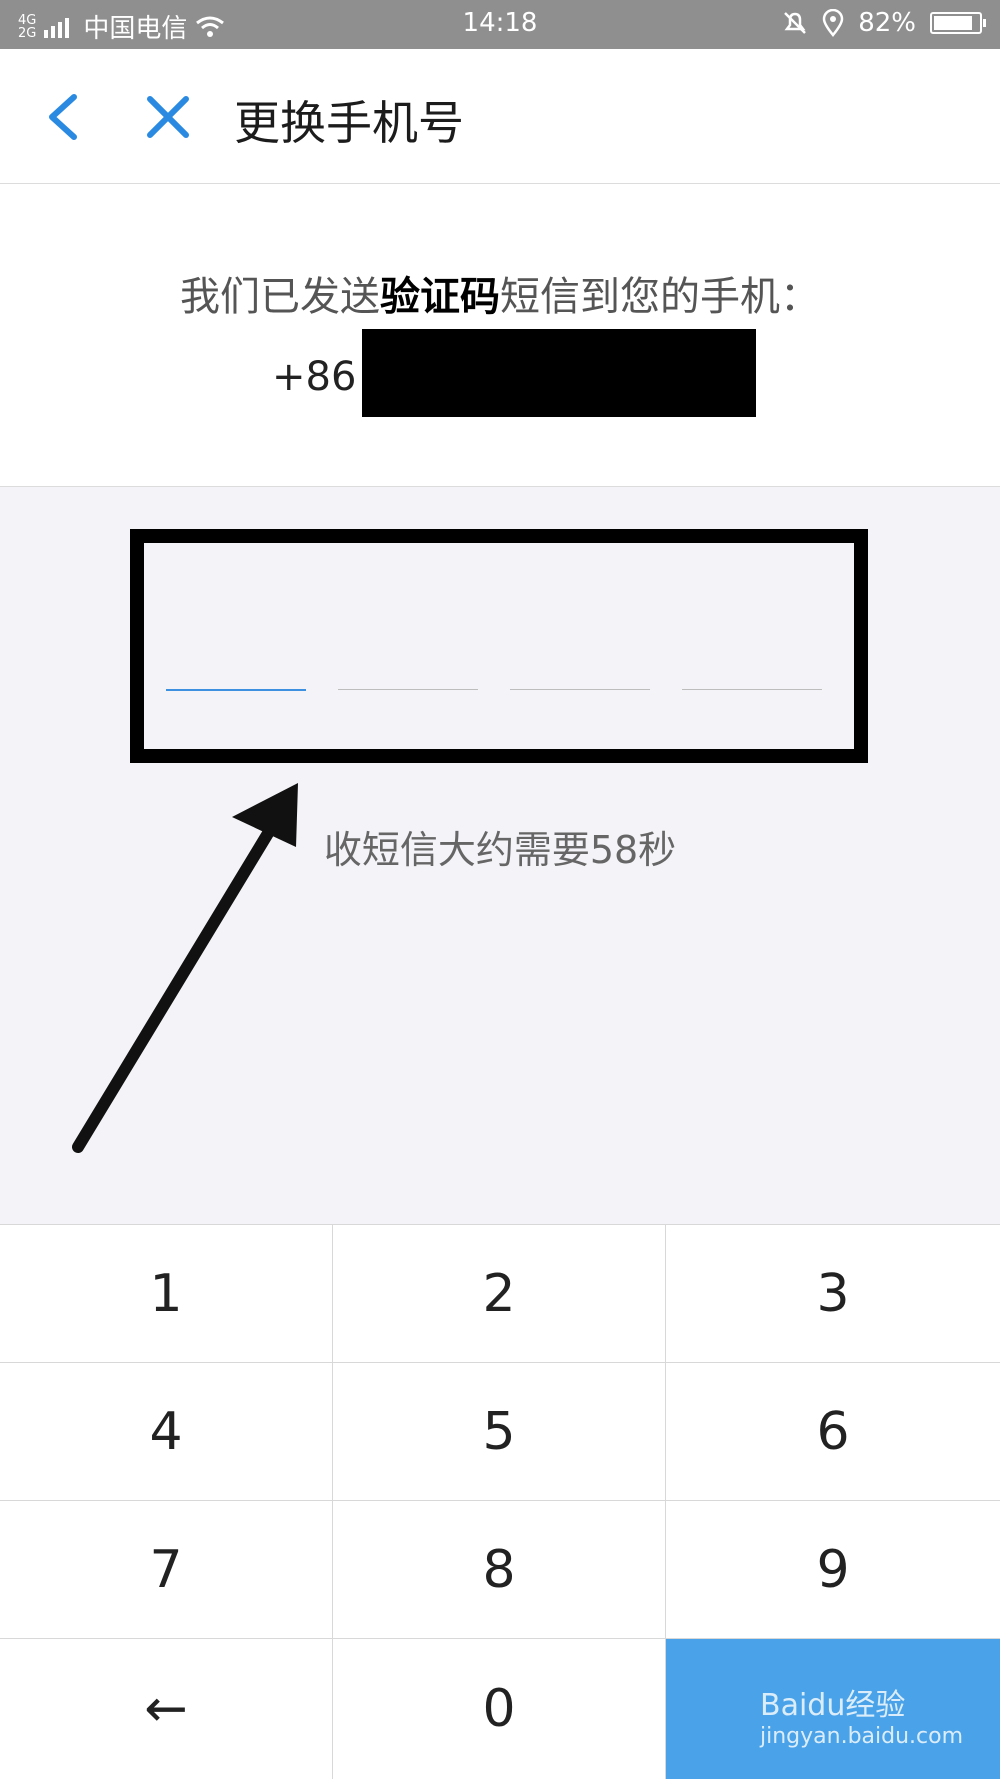  What do you see at coordinates (349, 123) in the screenshot?
I see `page-title: 更换手机号` at bounding box center [349, 123].